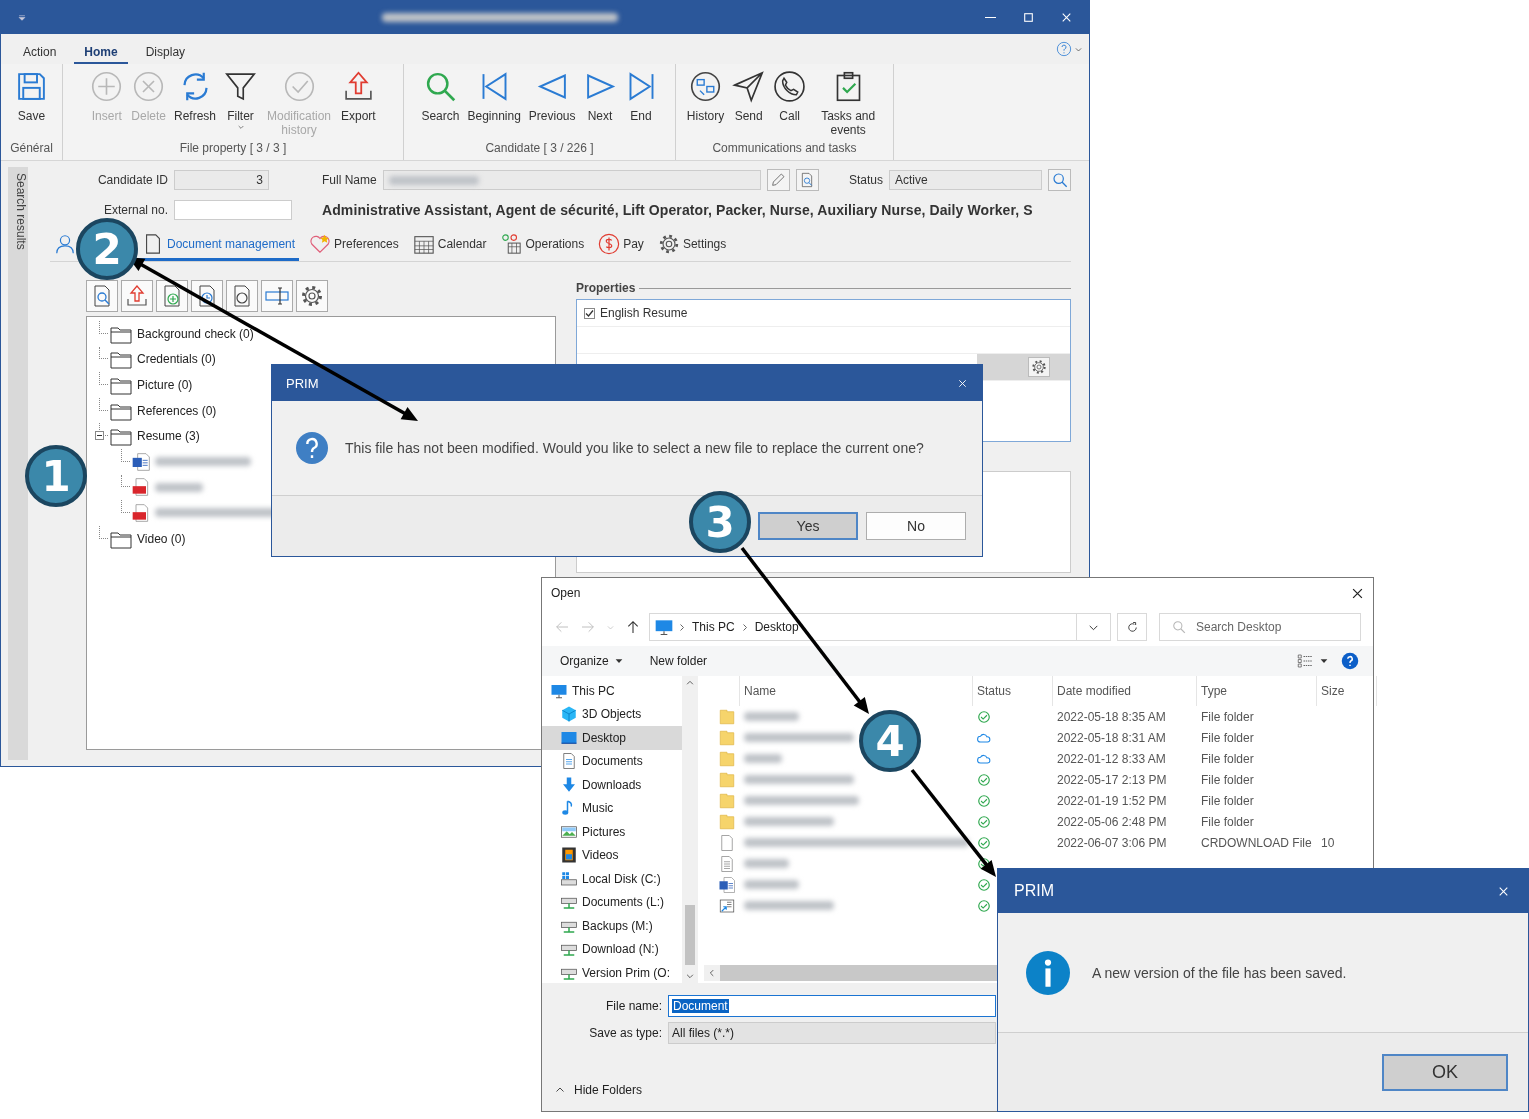 The height and width of the screenshot is (1119, 1529). I want to click on nav-item: Music, so click(612, 808).